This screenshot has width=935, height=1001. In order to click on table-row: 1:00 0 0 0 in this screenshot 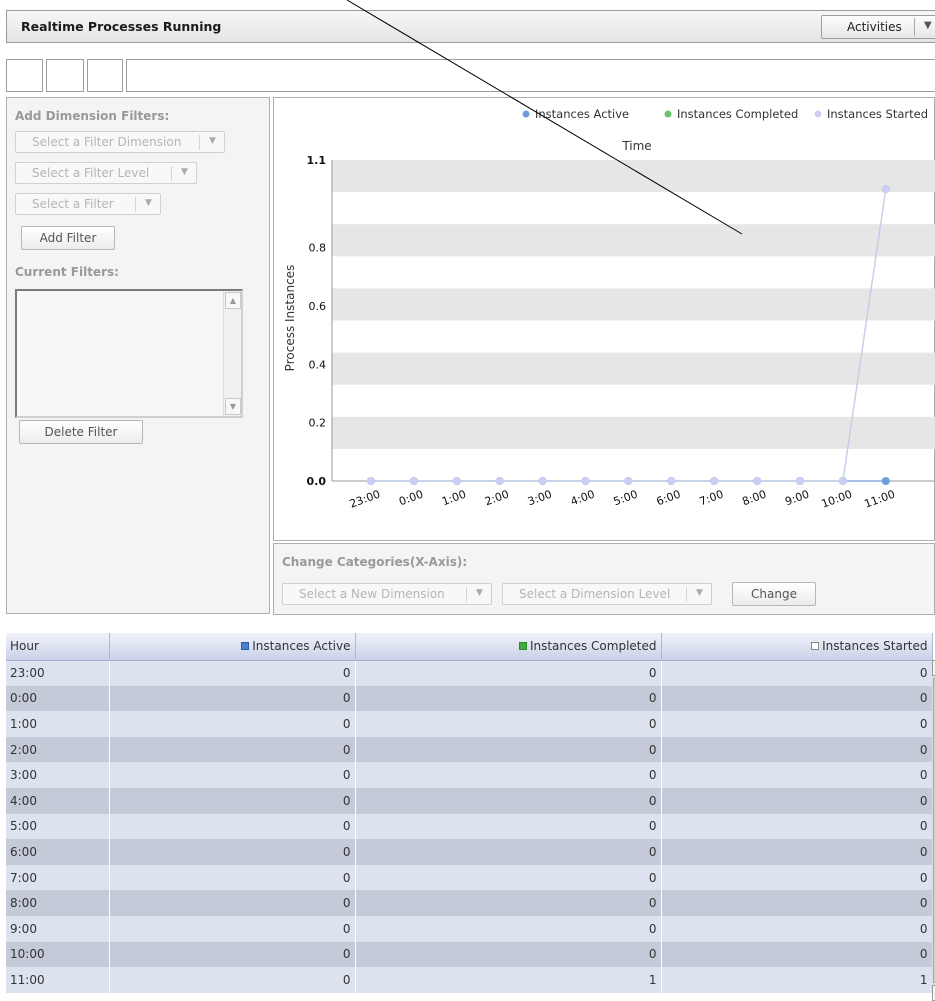, I will do `click(469, 724)`.